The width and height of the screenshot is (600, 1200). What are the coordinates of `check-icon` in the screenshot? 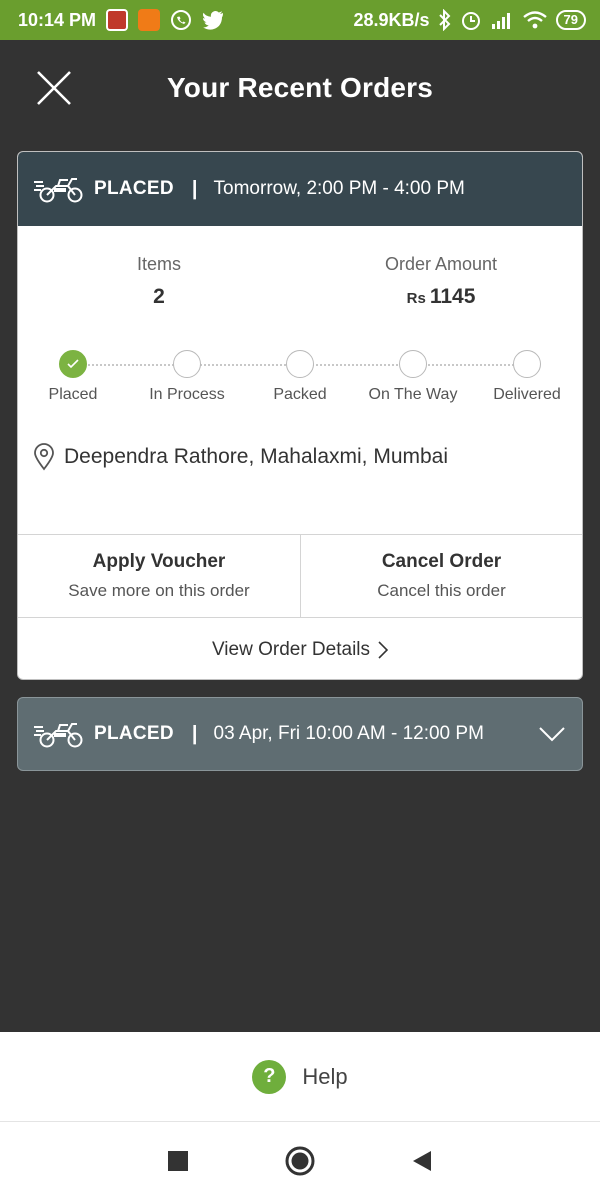 It's located at (73, 364).